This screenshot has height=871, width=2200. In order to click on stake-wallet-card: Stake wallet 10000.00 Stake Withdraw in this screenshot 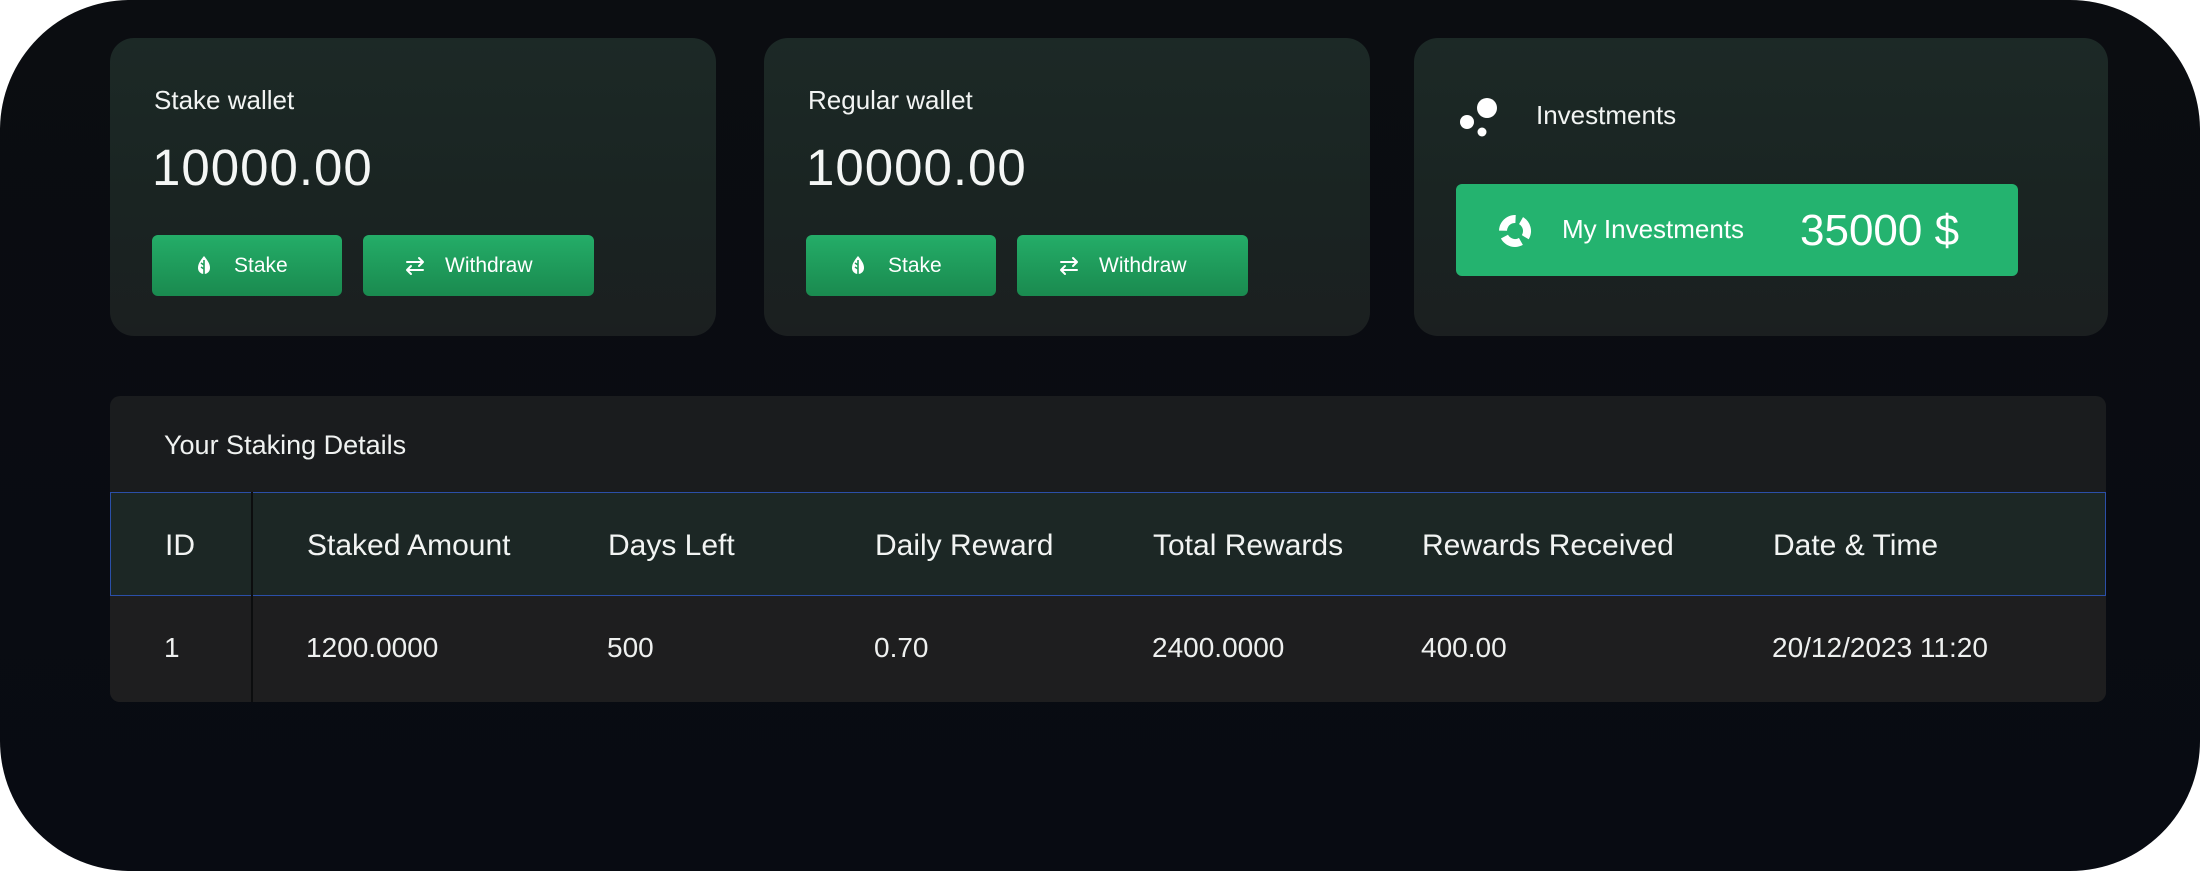, I will do `click(413, 187)`.